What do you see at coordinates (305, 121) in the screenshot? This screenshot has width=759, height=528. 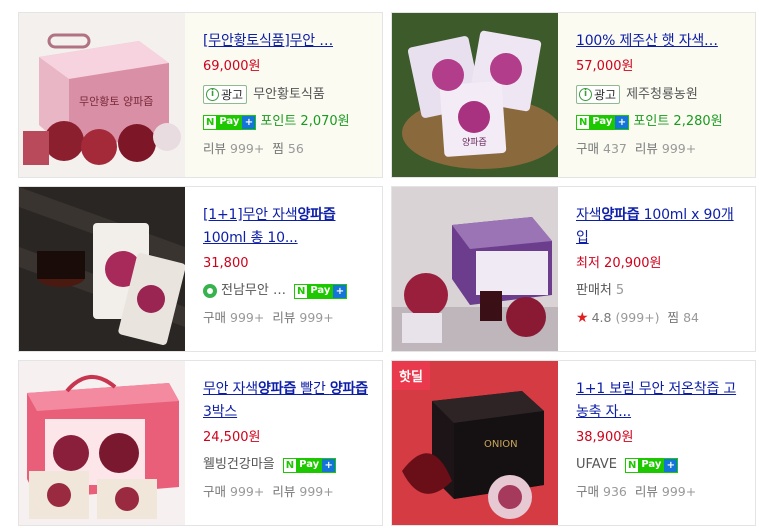 I see `point-text: 포인트 2,070원` at bounding box center [305, 121].